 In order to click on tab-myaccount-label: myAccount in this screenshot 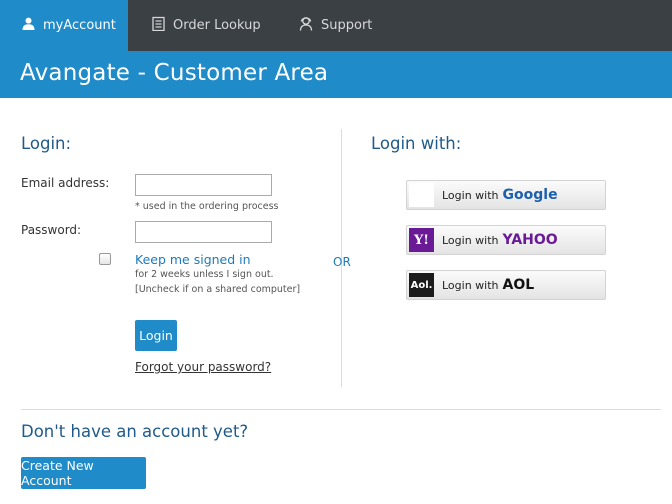, I will do `click(79, 25)`.